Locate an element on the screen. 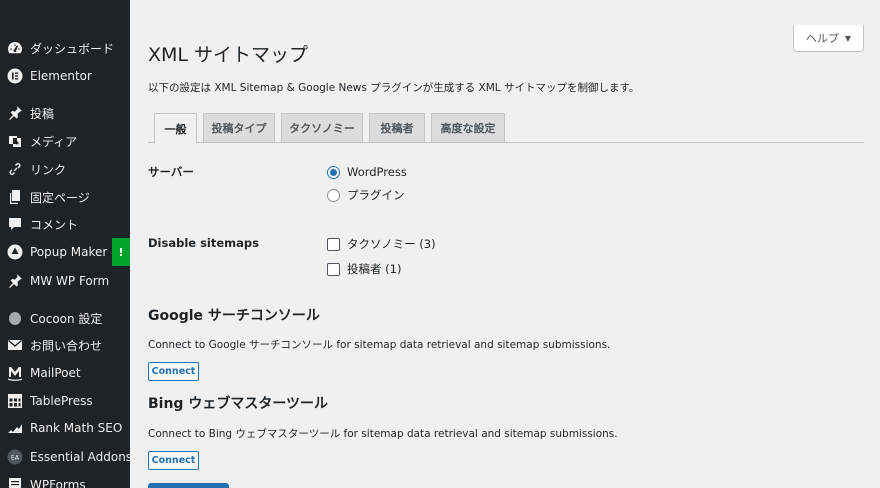  disable-sitemaps-label: Disable sitemaps is located at coordinates (203, 243).